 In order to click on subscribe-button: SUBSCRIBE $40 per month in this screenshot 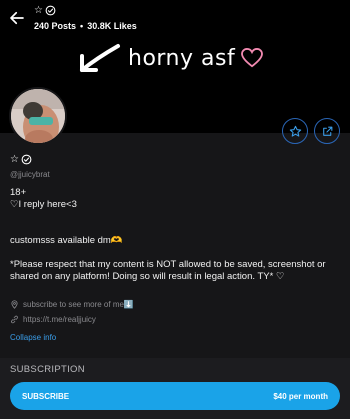, I will do `click(175, 396)`.